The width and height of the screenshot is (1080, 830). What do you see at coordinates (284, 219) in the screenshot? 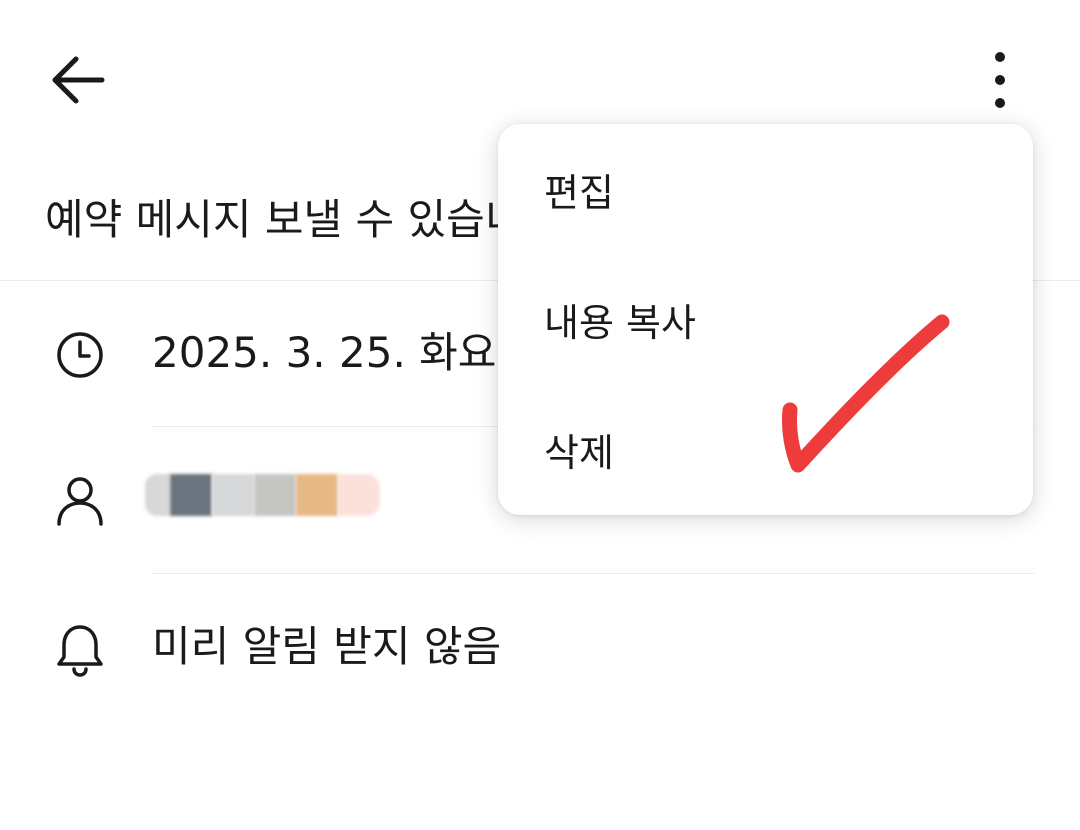
I see `message-title: 예약 메시지 보낼 수 있습니` at bounding box center [284, 219].